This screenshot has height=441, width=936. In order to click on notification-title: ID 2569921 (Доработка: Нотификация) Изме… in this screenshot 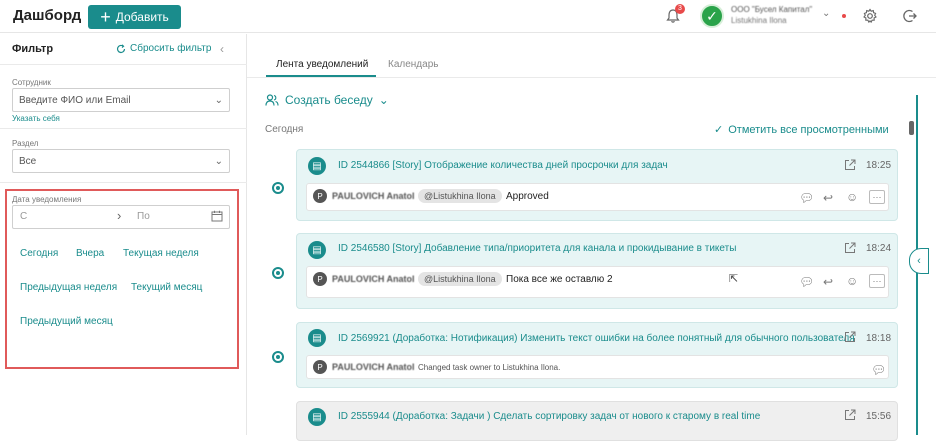, I will do `click(596, 338)`.